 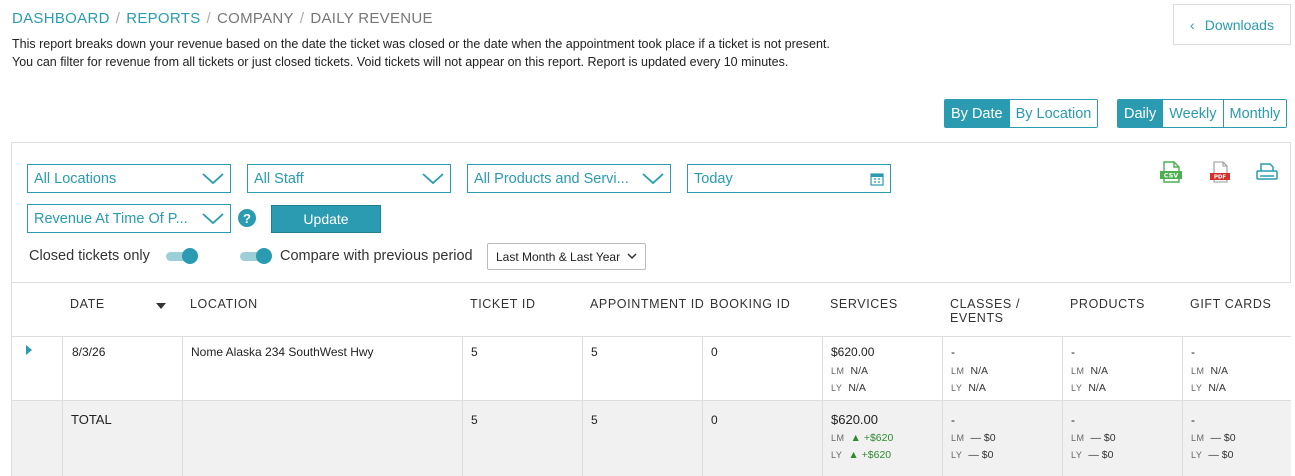 I want to click on column-header-ticket-id: TICKET ID, so click(x=503, y=304).